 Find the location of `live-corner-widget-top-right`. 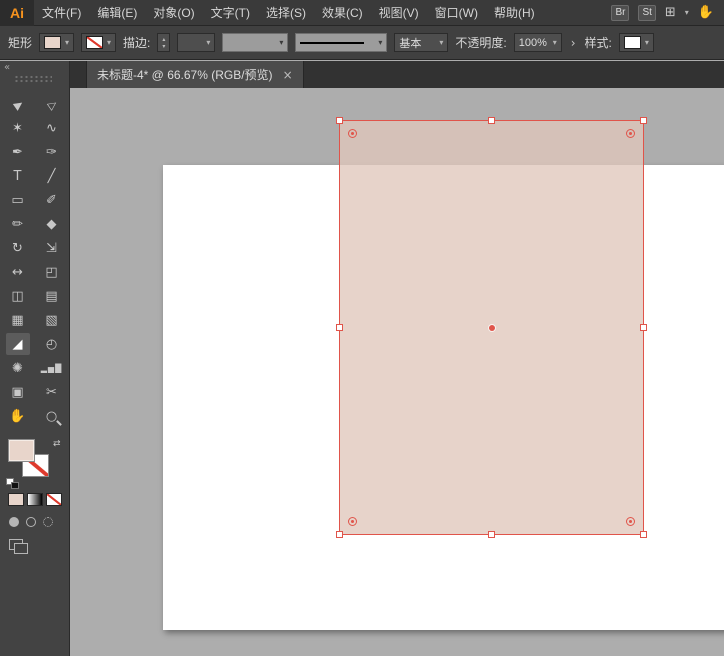

live-corner-widget-top-right is located at coordinates (630, 133).